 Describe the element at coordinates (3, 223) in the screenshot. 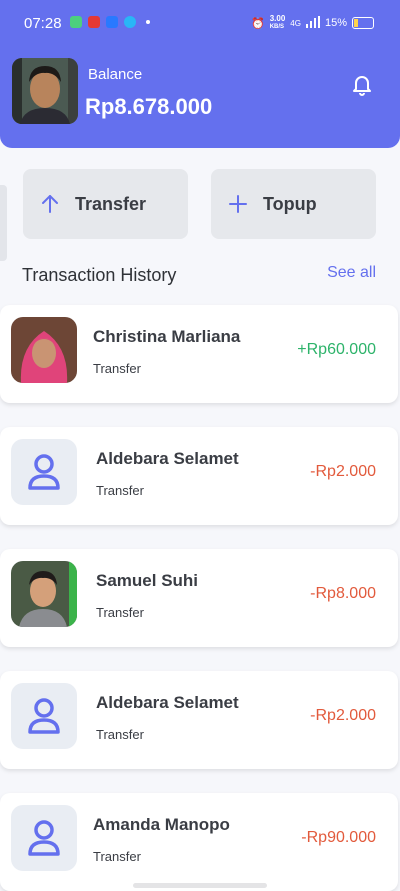

I see `side-handle` at that location.